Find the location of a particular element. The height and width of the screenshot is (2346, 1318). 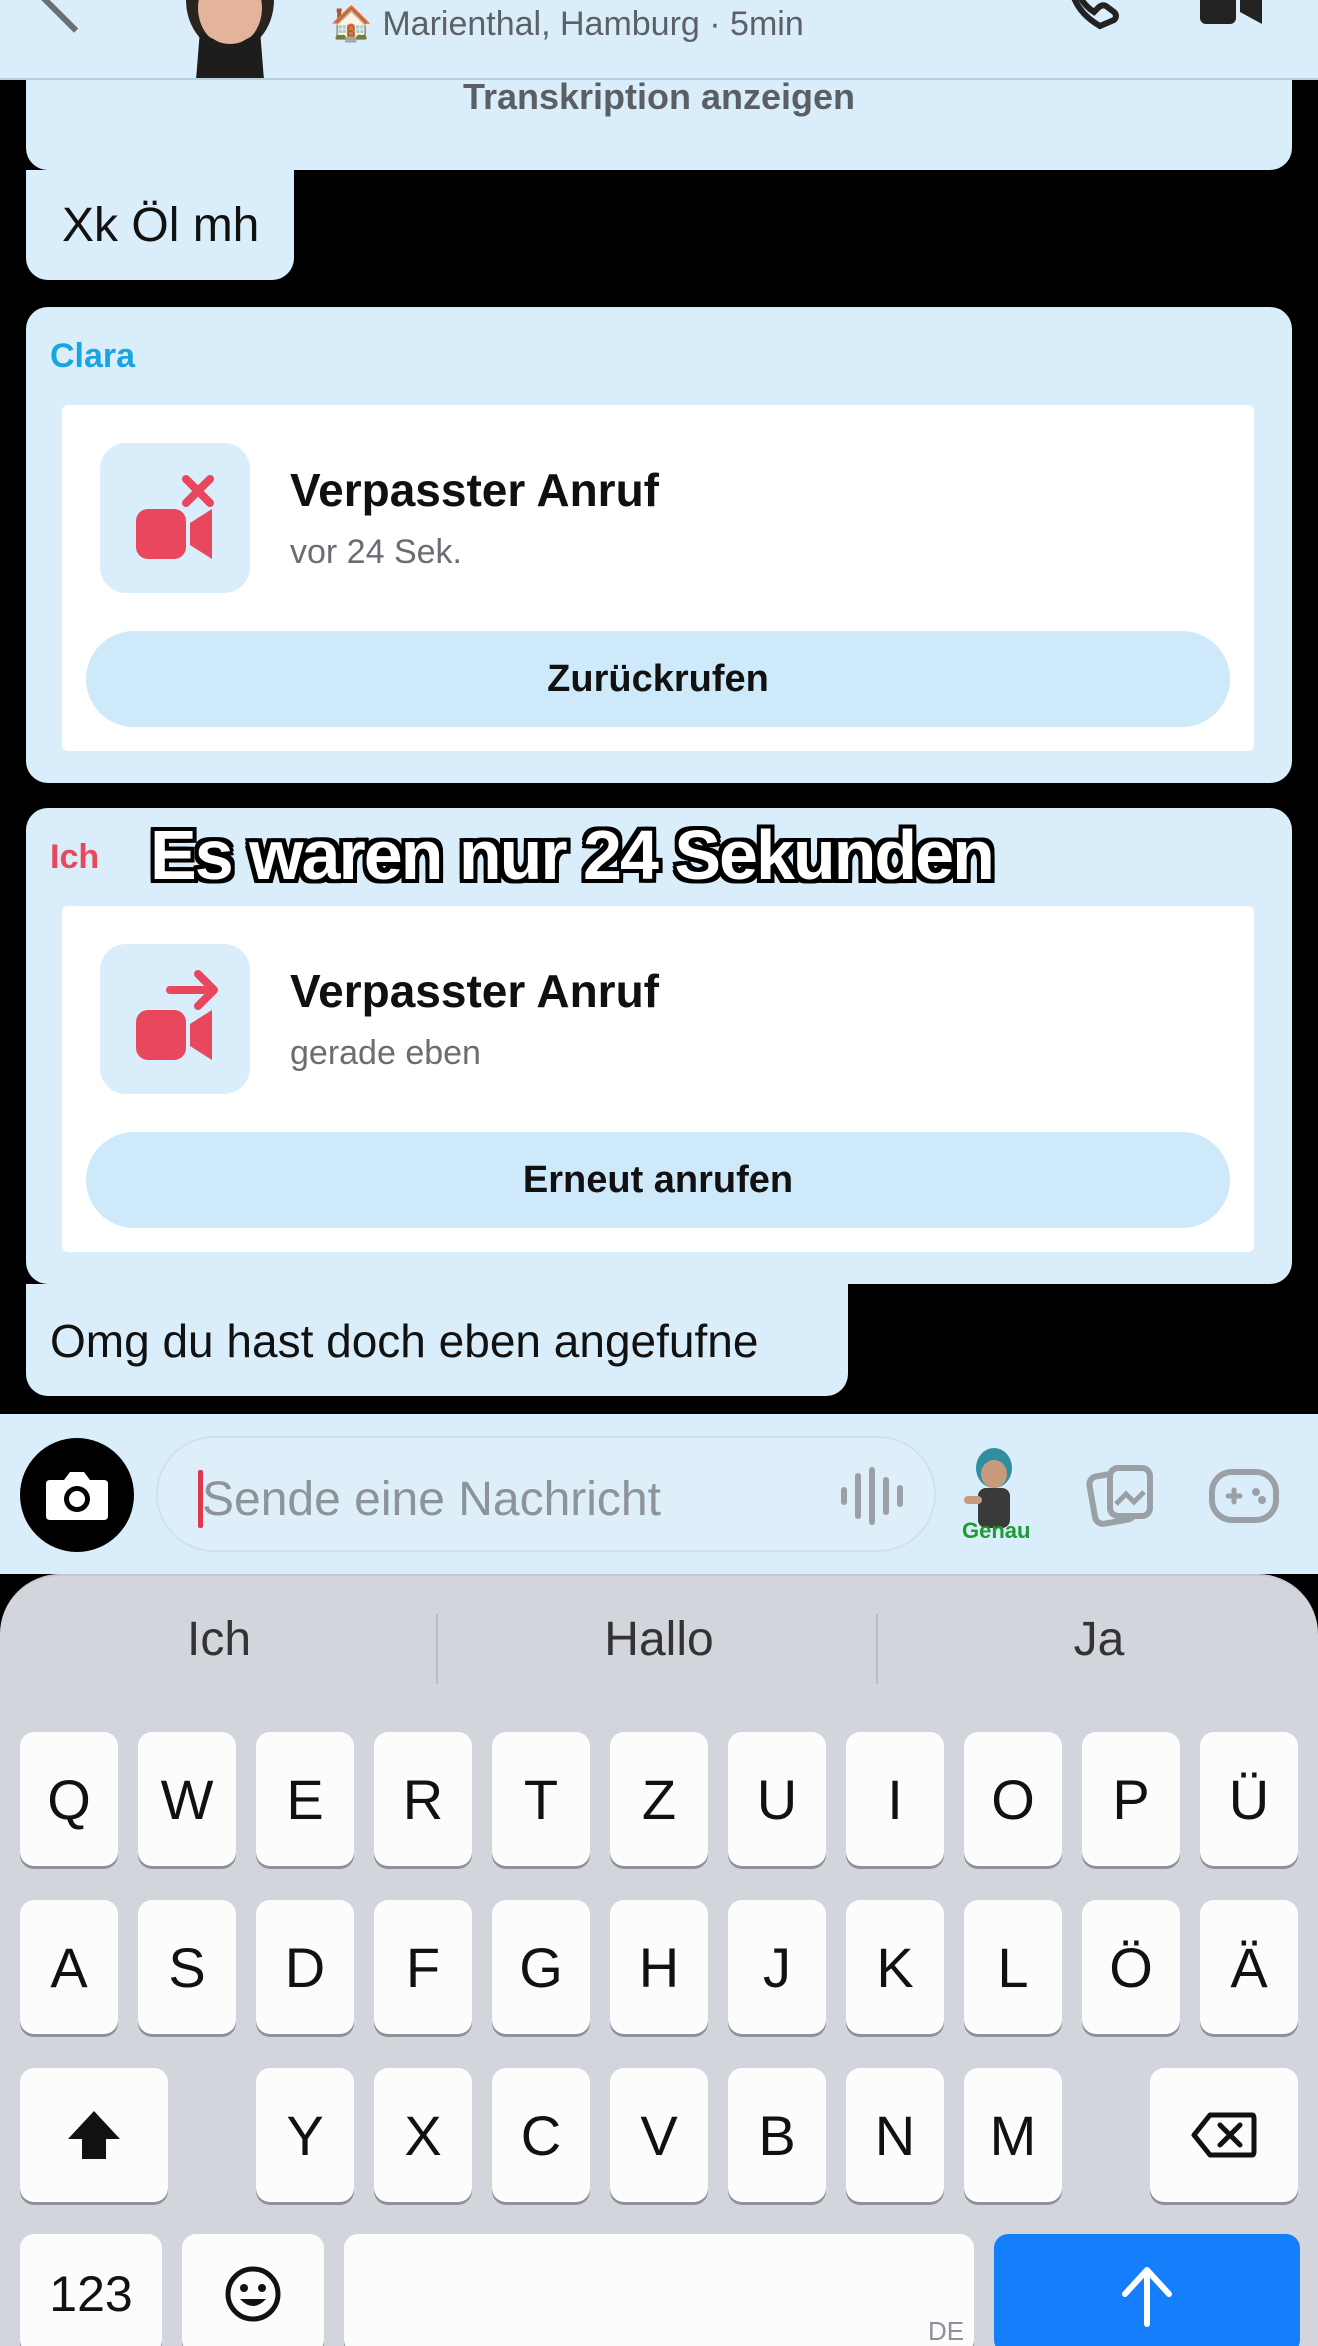

shift-key is located at coordinates (94, 2135).